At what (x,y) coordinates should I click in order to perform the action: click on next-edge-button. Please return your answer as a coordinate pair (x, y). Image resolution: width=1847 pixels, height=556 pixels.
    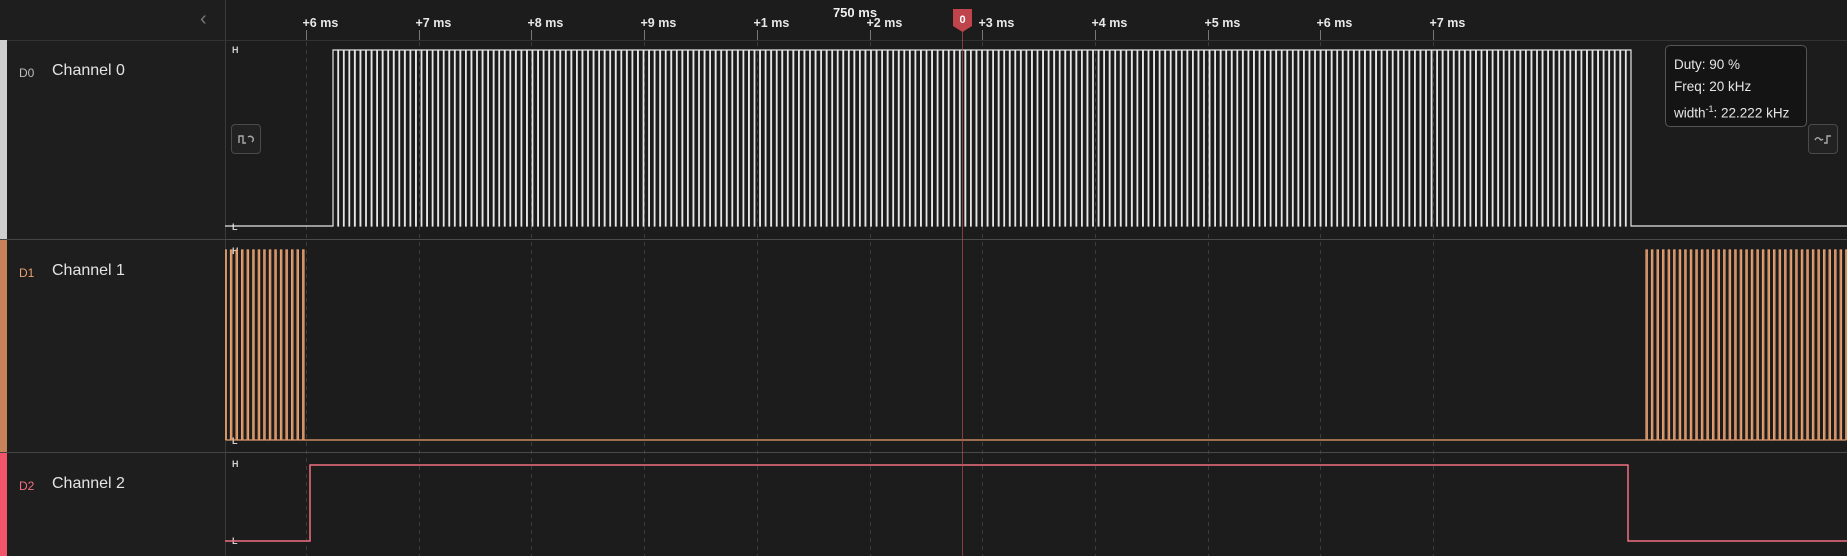
    Looking at the image, I should click on (1823, 139).